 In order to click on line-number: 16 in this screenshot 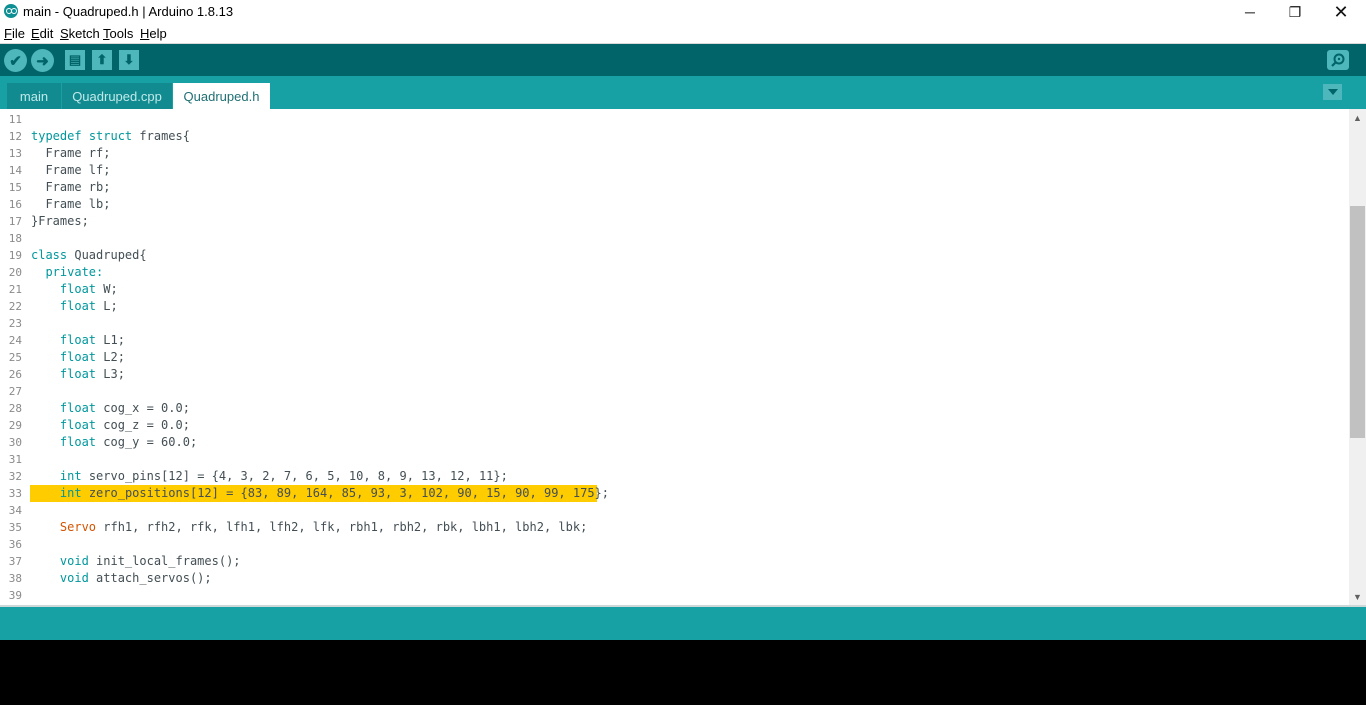, I will do `click(15, 204)`.